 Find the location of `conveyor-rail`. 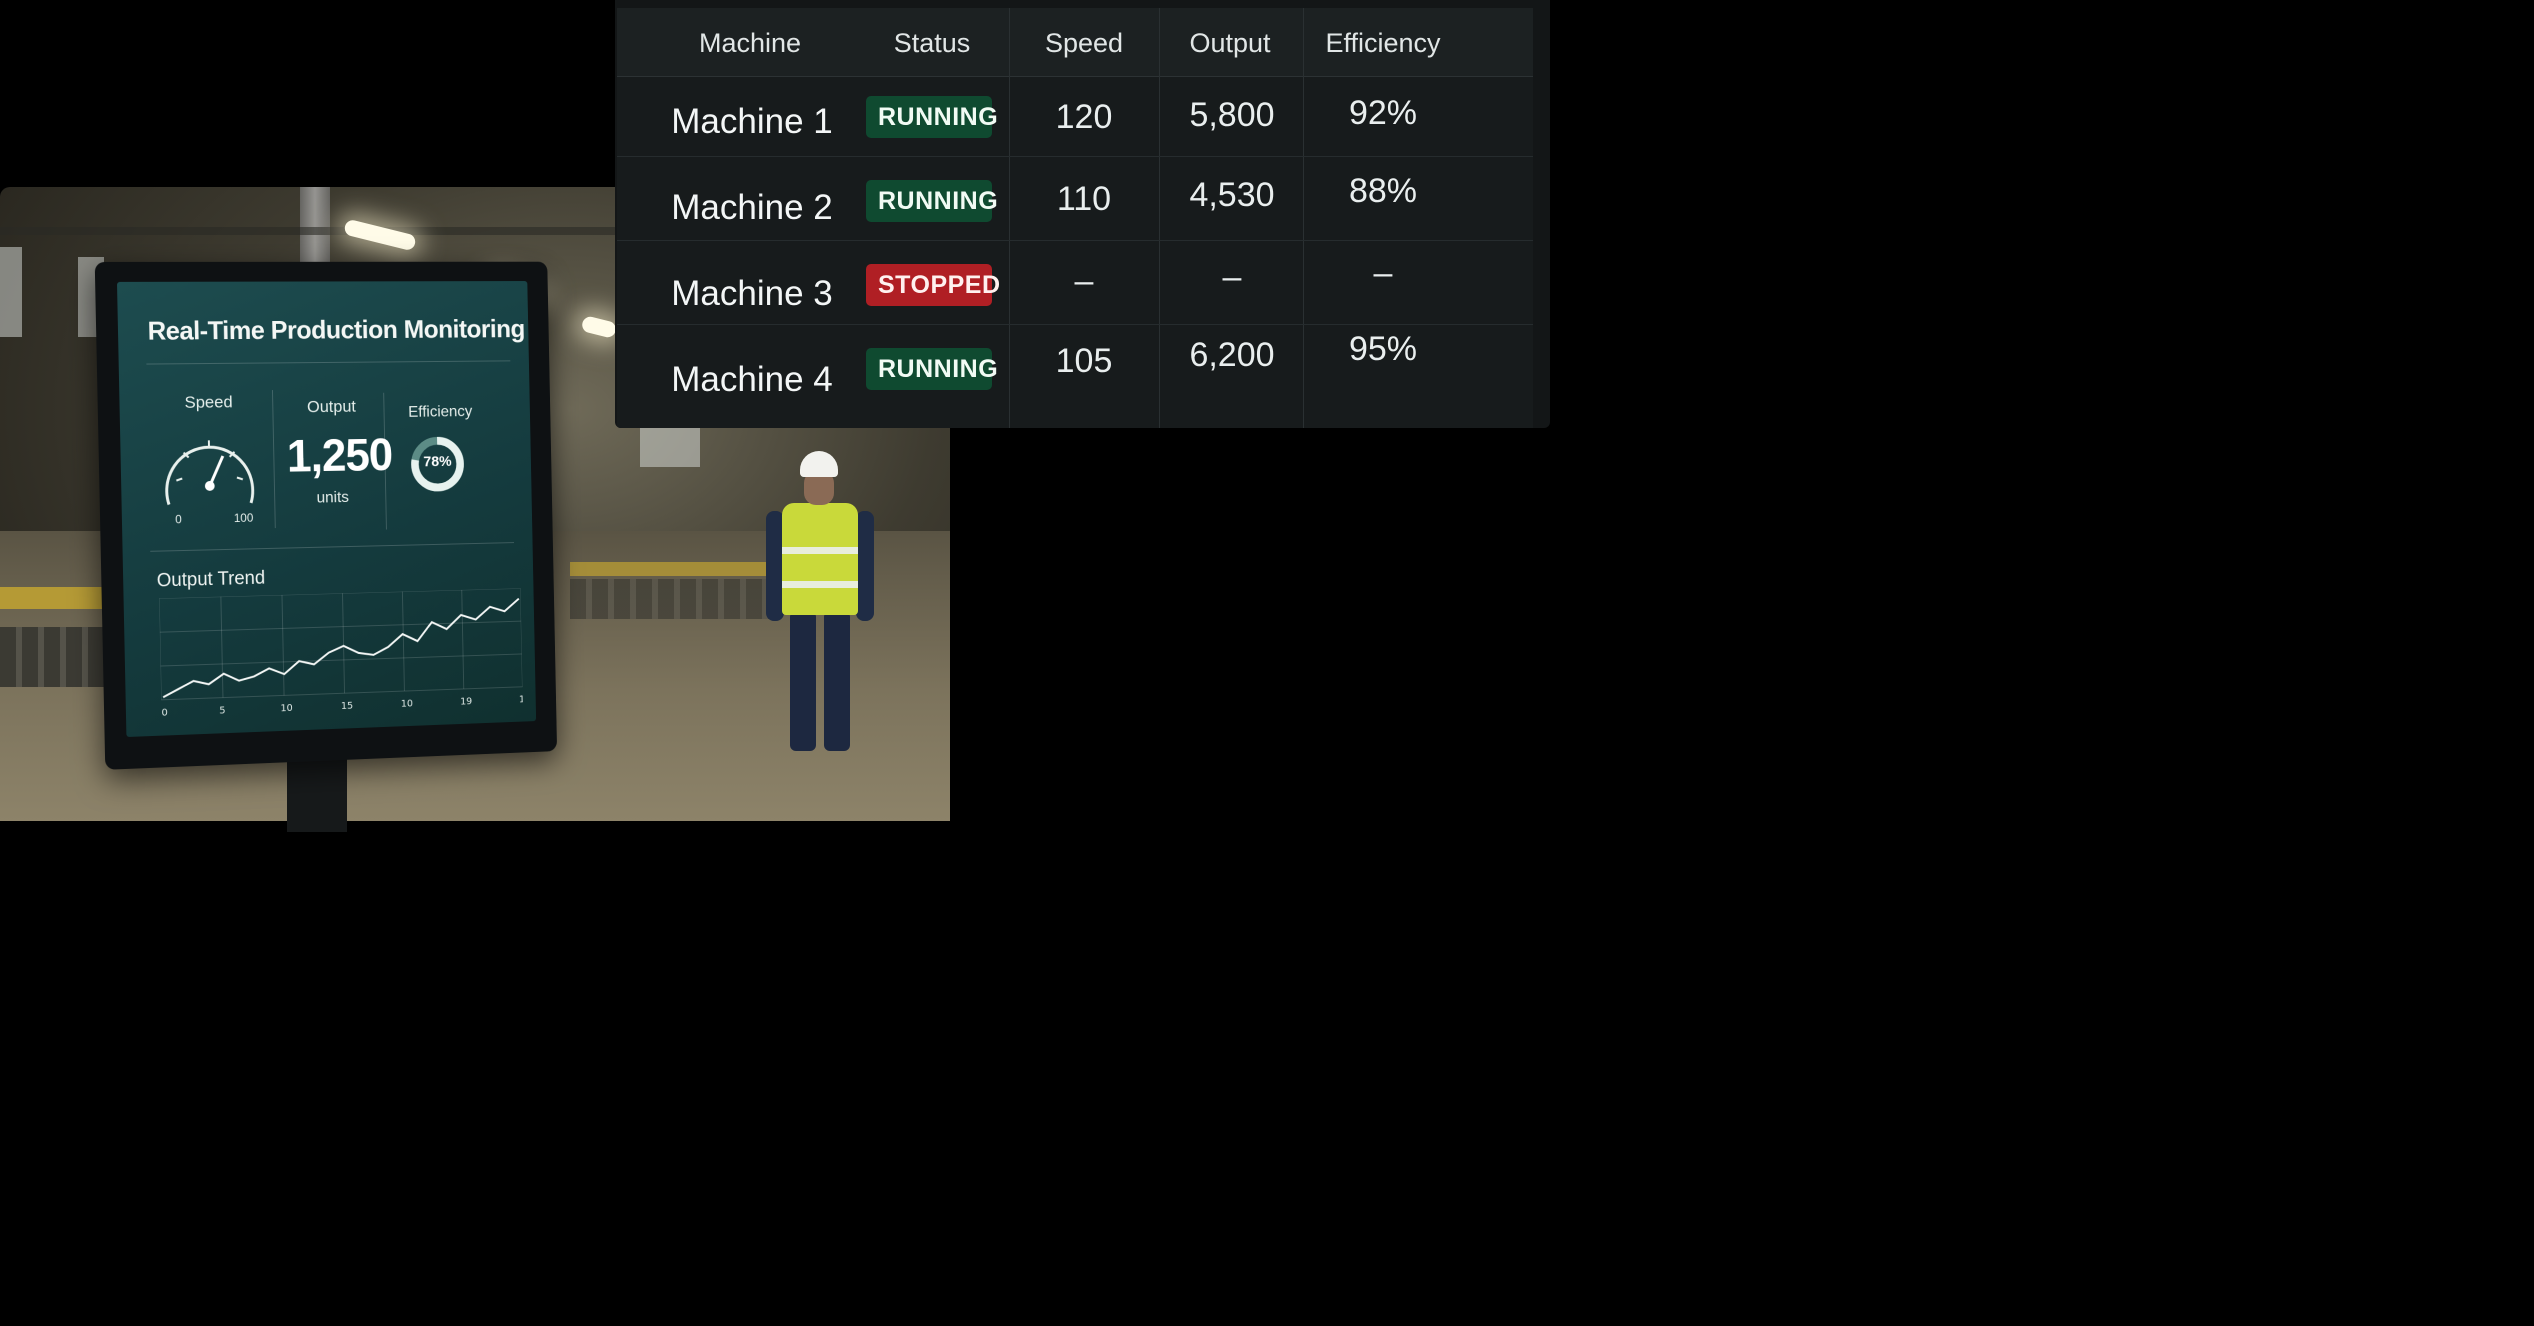

conveyor-rail is located at coordinates (55, 598).